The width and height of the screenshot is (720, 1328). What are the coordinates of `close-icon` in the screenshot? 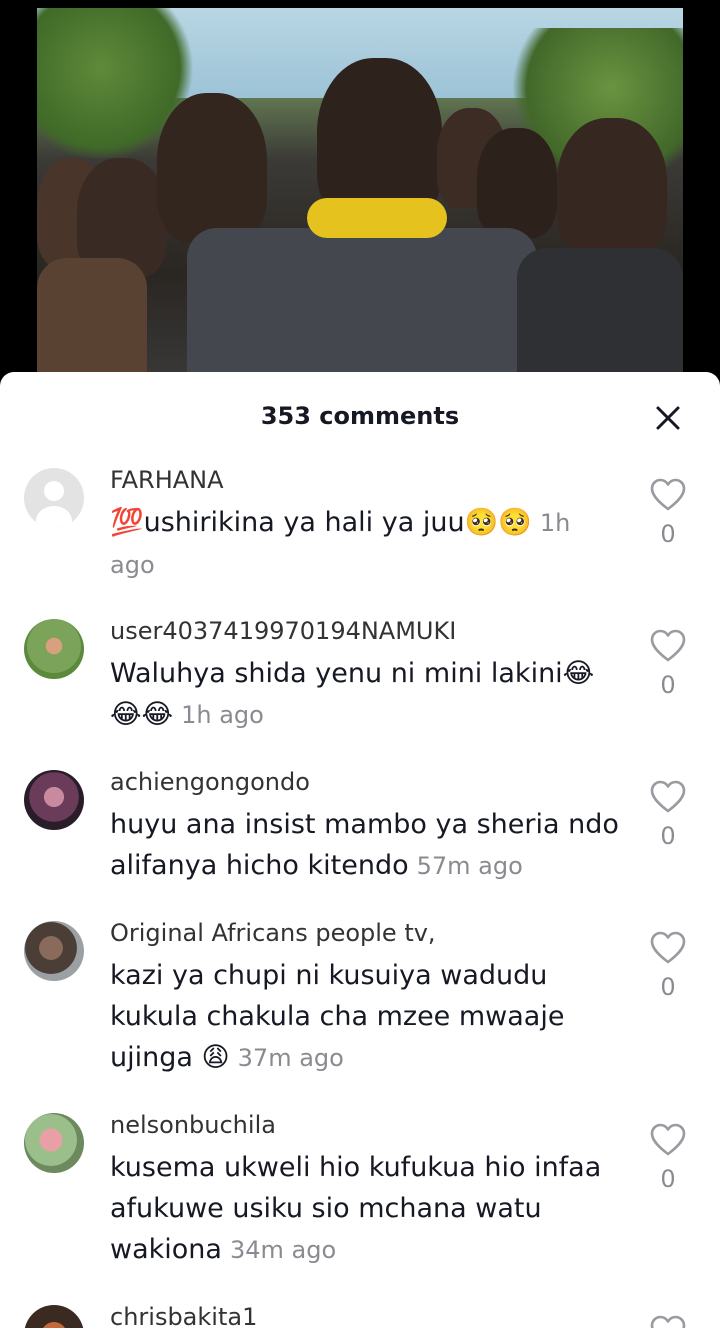 It's located at (668, 418).